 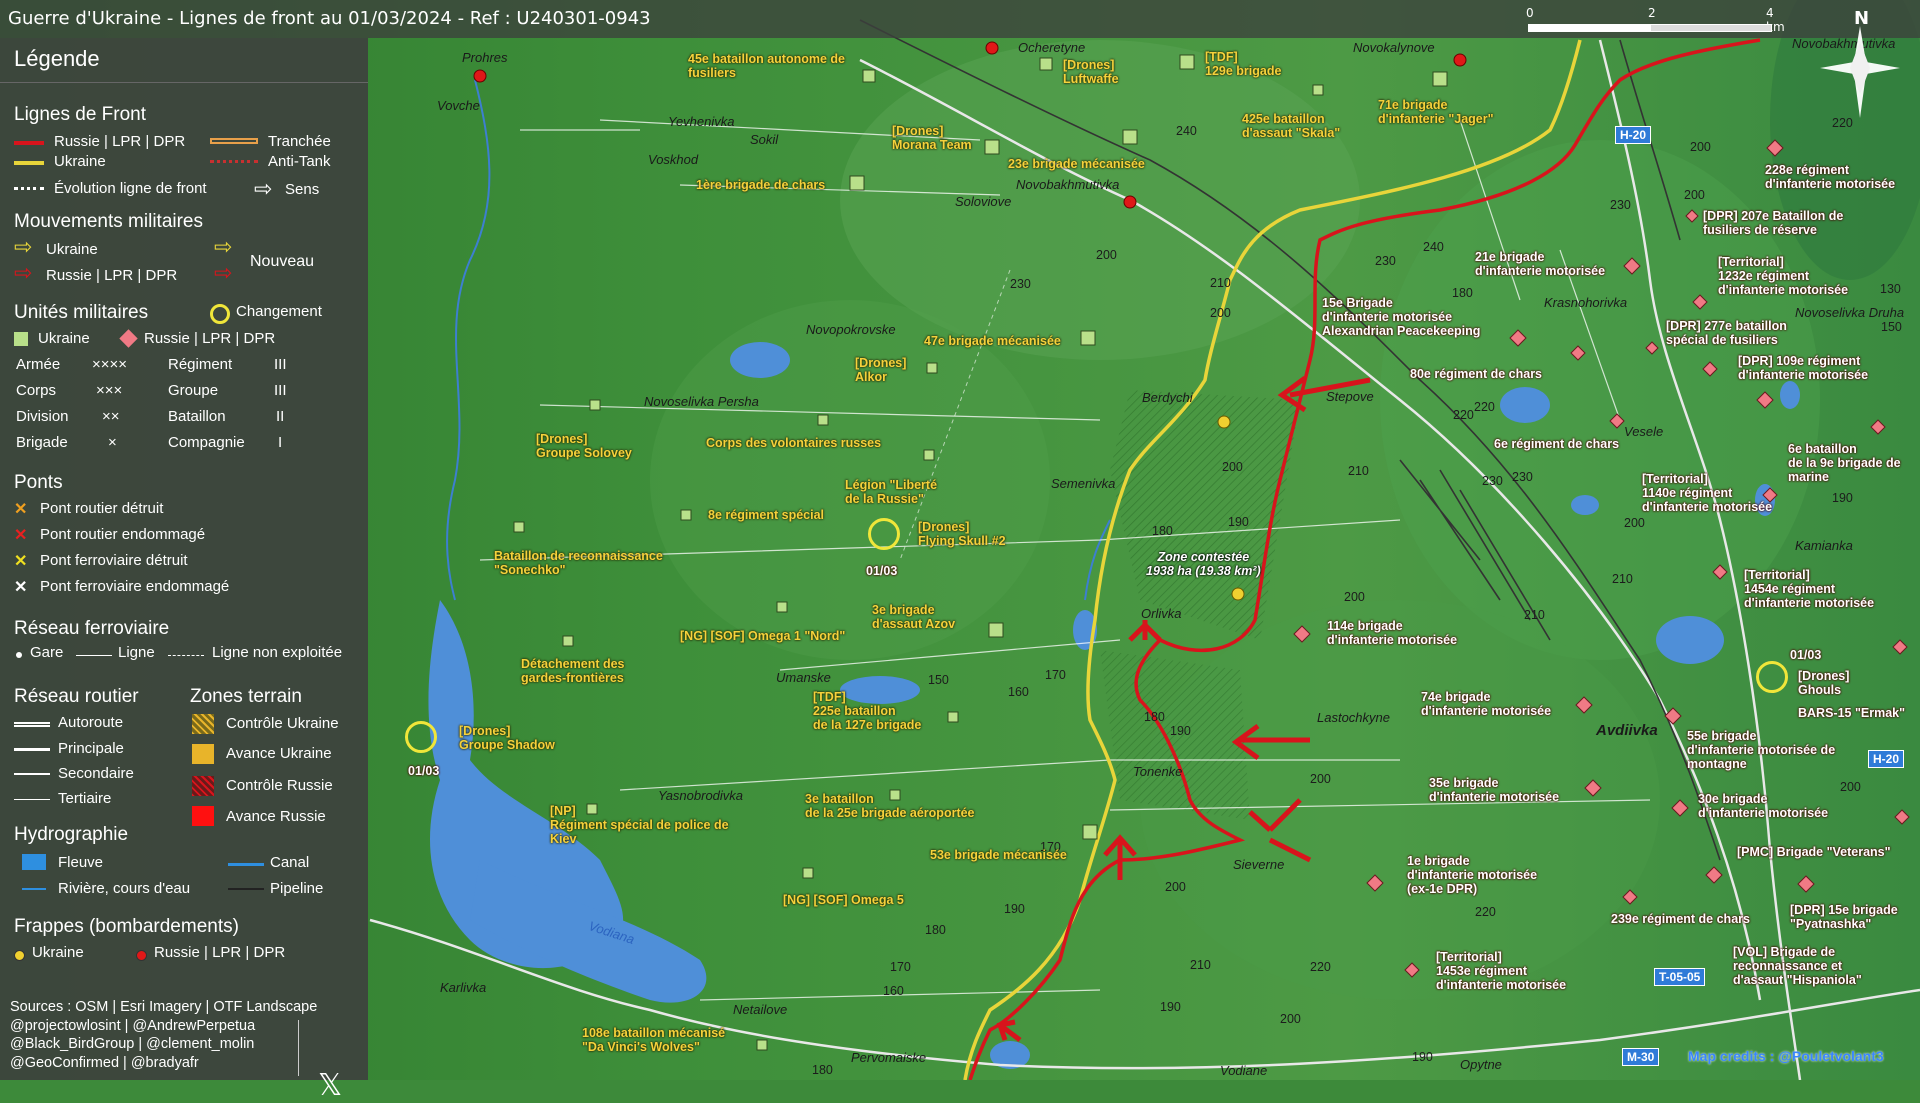 What do you see at coordinates (1814, 852) in the screenshot?
I see `ru-unit-label: [PMC] Brigade "Veterans"` at bounding box center [1814, 852].